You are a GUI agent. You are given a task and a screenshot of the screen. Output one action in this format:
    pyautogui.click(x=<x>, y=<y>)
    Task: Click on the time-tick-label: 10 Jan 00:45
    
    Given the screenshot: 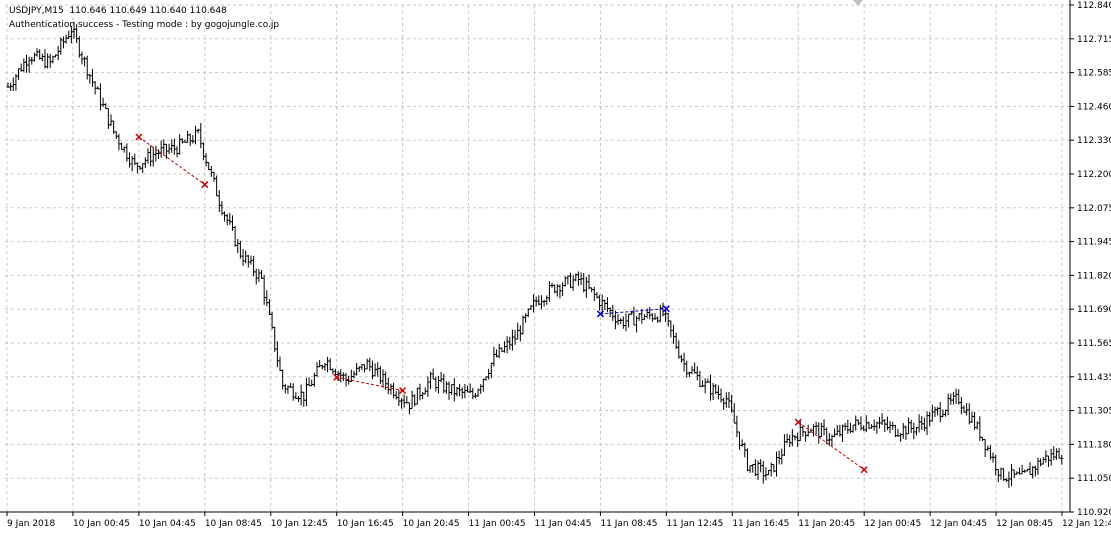 What is the action you would take?
    pyautogui.click(x=101, y=524)
    